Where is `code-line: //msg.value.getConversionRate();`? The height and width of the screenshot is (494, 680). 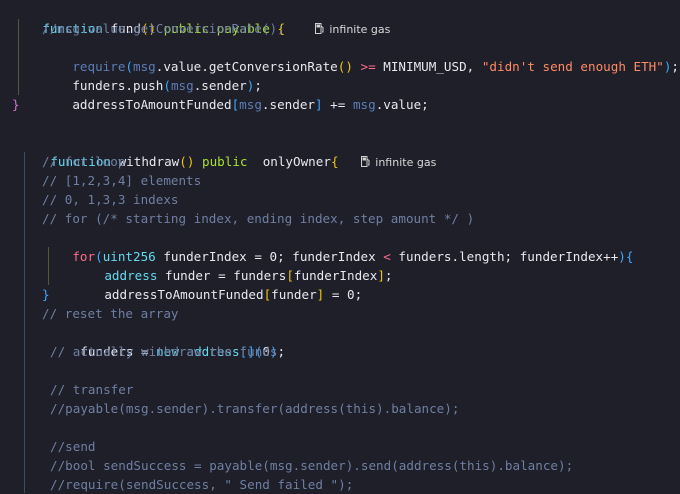 code-line: //msg.value.getConversionRate(); is located at coordinates (163, 28).